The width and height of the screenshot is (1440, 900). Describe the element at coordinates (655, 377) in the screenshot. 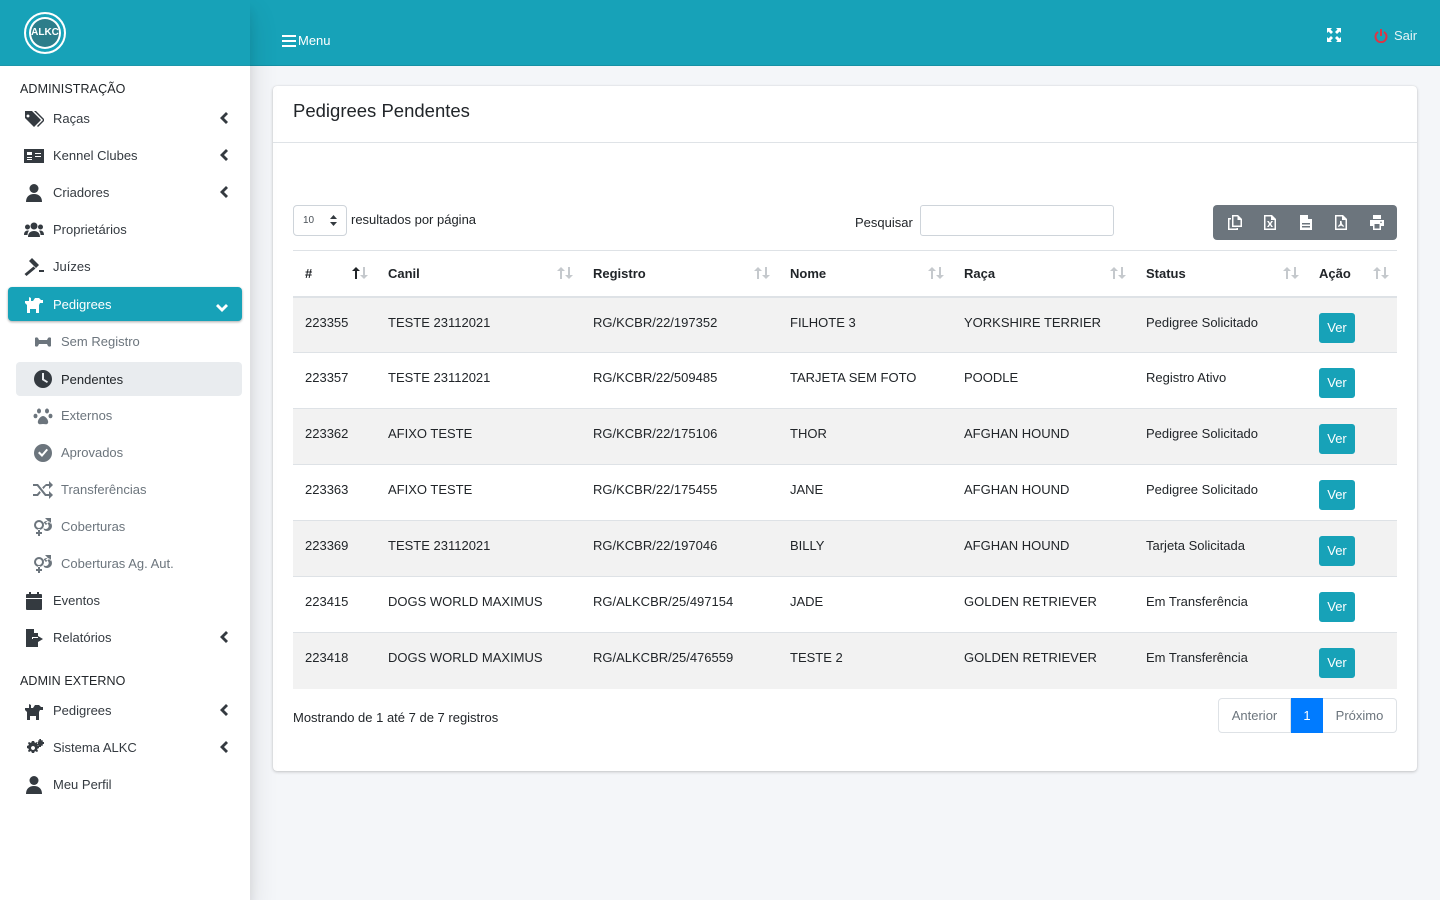

I see `cell-registro: RG/KCBR/22/509485` at that location.